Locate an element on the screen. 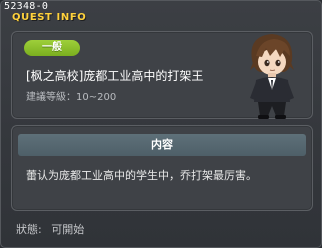 Image resolution: width=322 pixels, height=248 pixels. quest-name: [枫之高校]庞都工业高中的打架王 is located at coordinates (115, 76).